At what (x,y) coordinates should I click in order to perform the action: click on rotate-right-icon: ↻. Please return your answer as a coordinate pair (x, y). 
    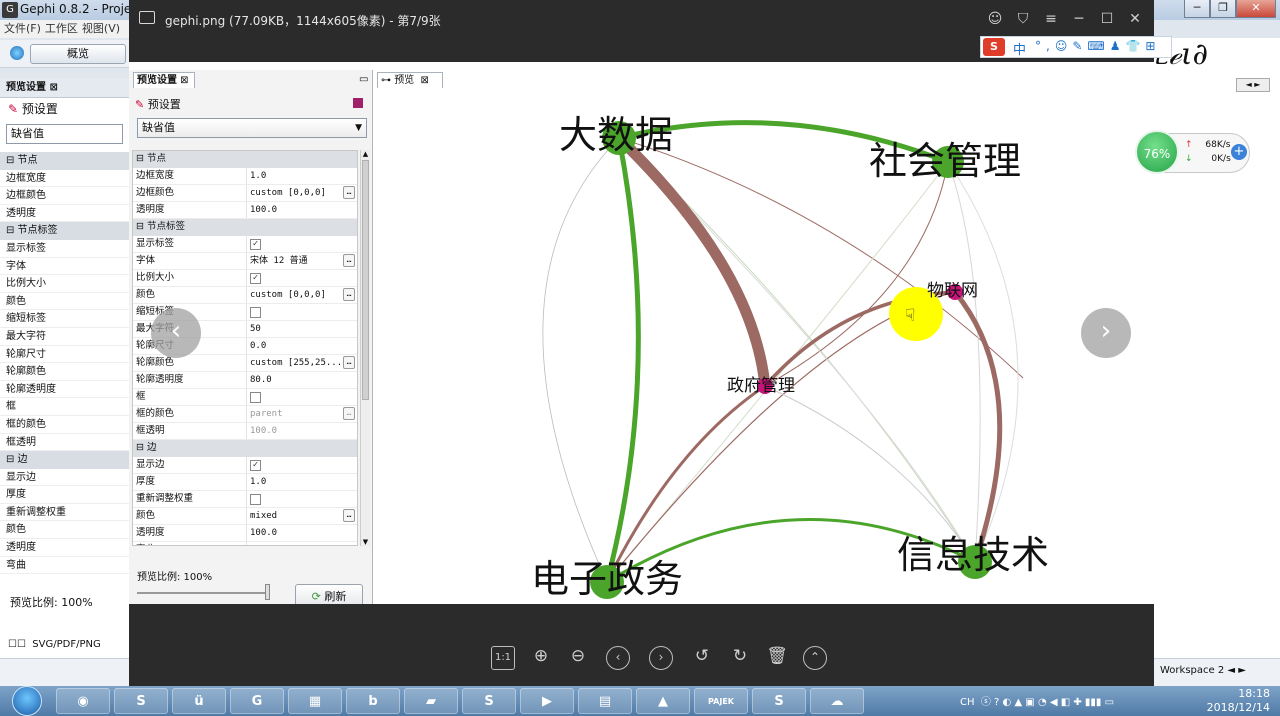
    Looking at the image, I should click on (740, 658).